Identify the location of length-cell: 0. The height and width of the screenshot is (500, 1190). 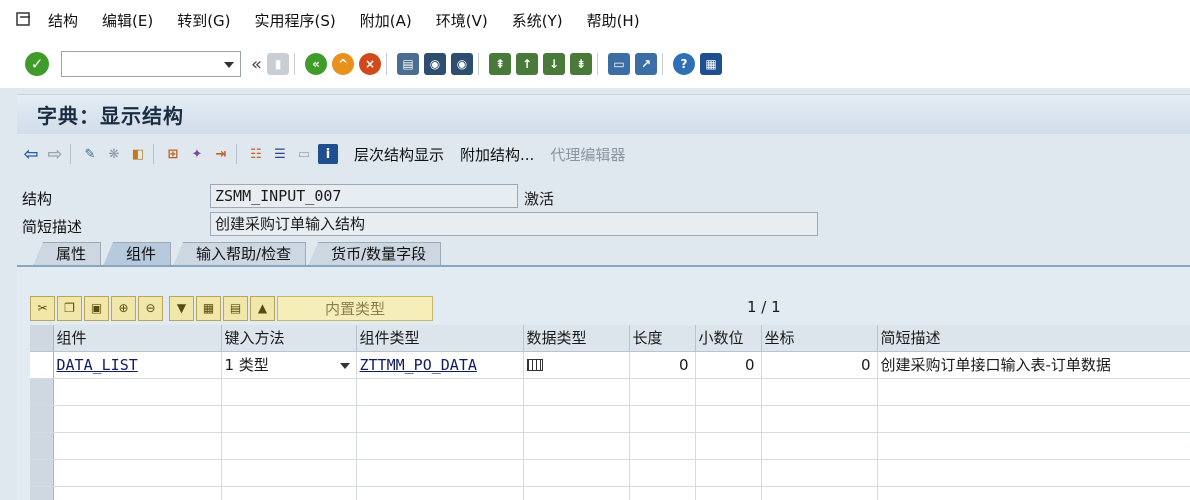
(662, 365).